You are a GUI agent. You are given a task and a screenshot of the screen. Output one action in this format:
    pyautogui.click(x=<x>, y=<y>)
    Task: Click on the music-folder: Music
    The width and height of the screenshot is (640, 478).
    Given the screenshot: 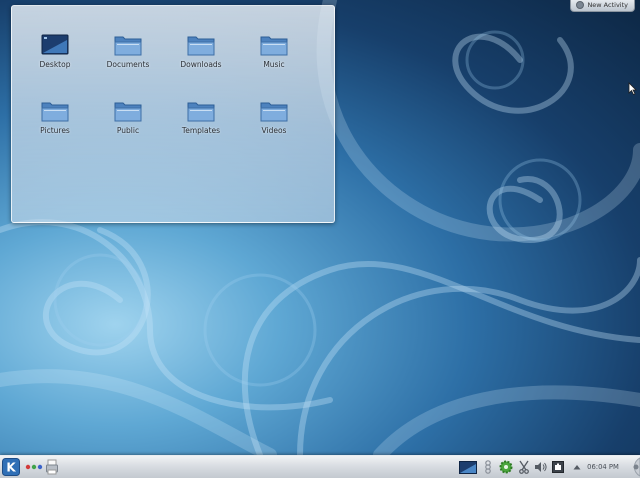 What is the action you would take?
    pyautogui.click(x=274, y=64)
    